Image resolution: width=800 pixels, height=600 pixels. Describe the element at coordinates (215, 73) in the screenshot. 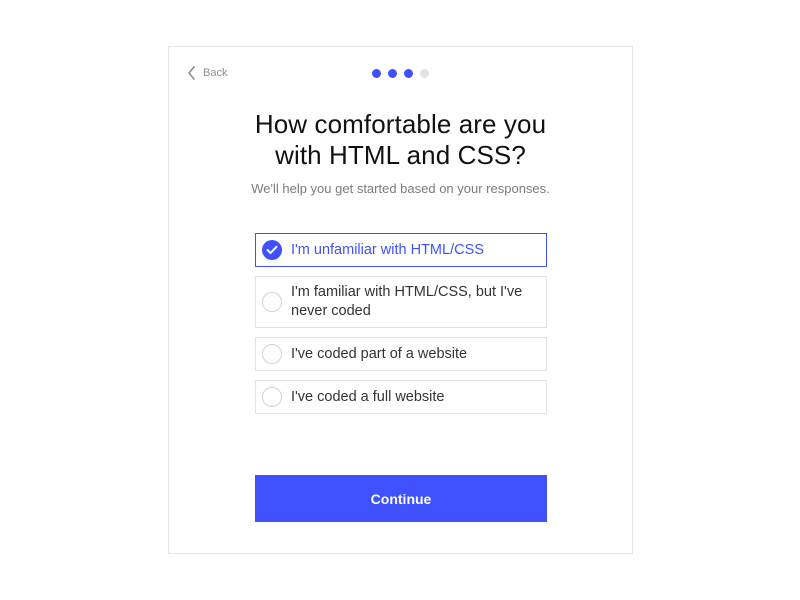

I see `back-label: Back` at that location.